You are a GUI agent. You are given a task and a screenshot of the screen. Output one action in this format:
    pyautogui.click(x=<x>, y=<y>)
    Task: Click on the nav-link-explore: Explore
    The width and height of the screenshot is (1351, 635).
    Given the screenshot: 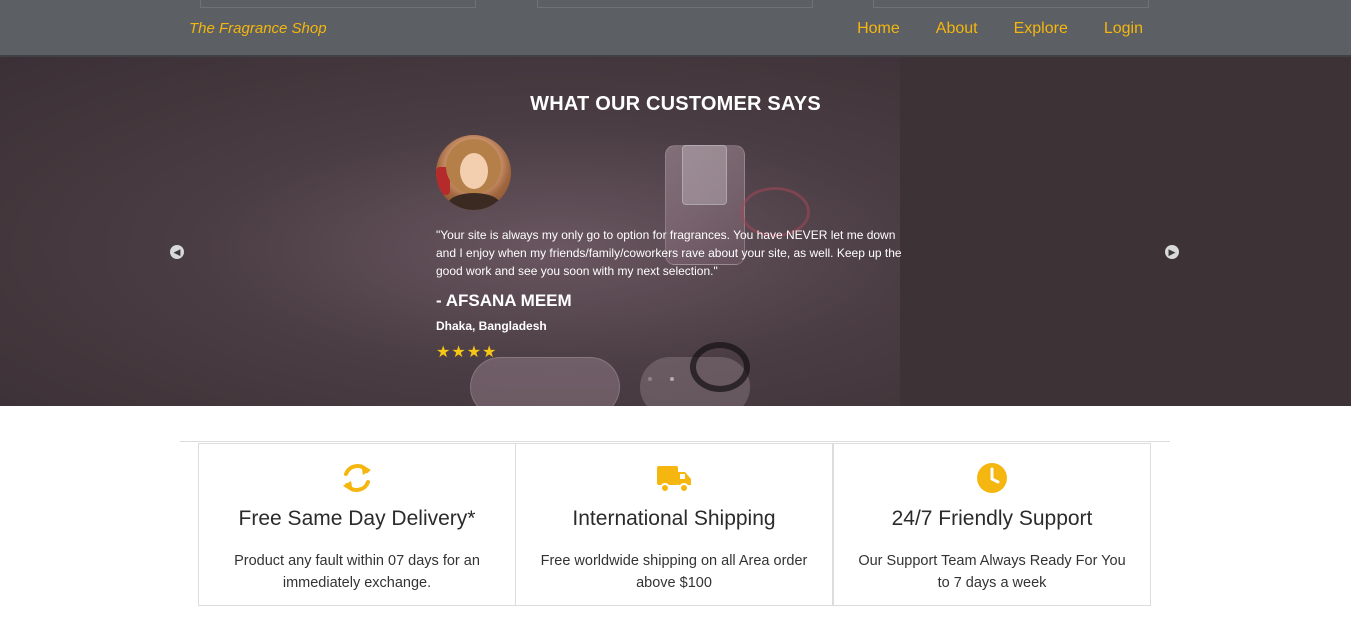 What is the action you would take?
    pyautogui.click(x=1041, y=29)
    